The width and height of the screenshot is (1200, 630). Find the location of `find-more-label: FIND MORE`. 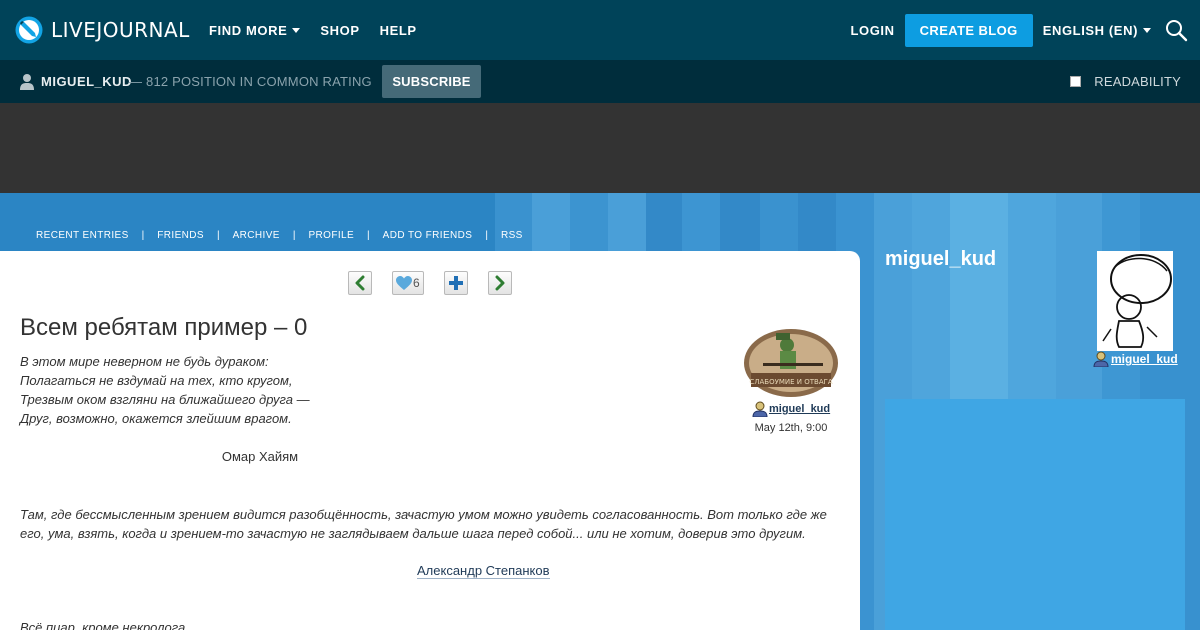

find-more-label: FIND MORE is located at coordinates (248, 30).